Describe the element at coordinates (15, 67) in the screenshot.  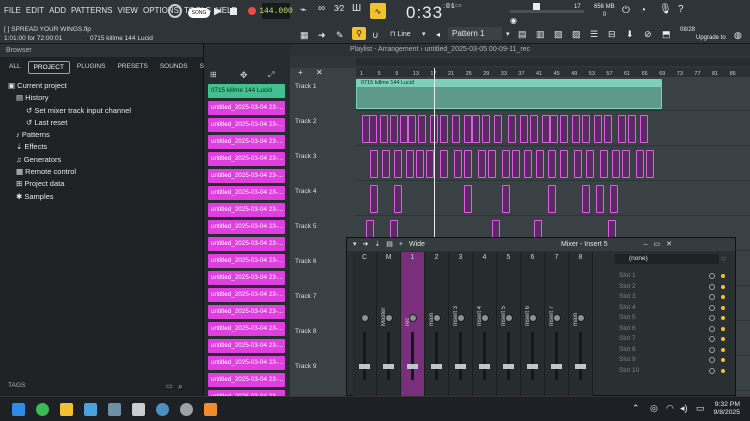
I see `tab-all: ALL` at that location.